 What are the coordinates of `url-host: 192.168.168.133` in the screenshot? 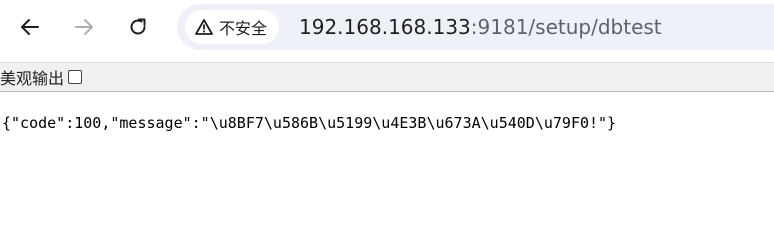 It's located at (385, 27).